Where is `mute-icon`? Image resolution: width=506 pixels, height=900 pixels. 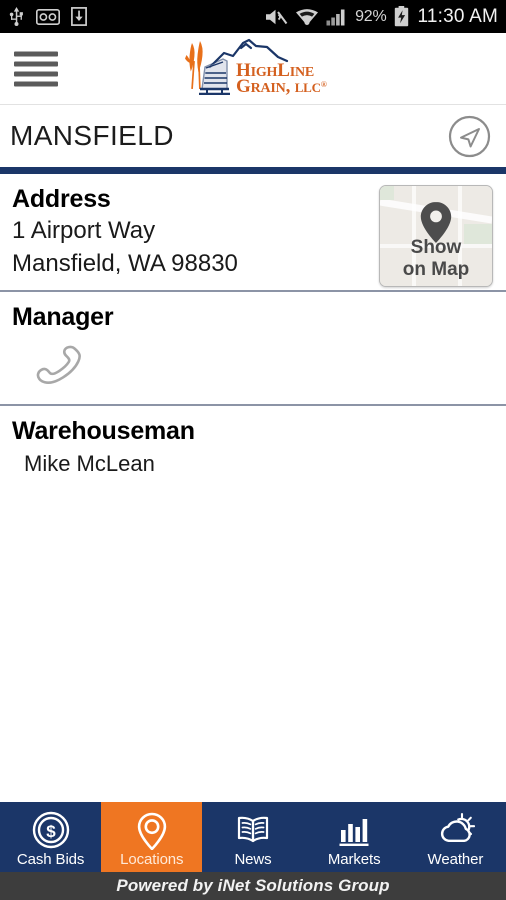 mute-icon is located at coordinates (277, 16).